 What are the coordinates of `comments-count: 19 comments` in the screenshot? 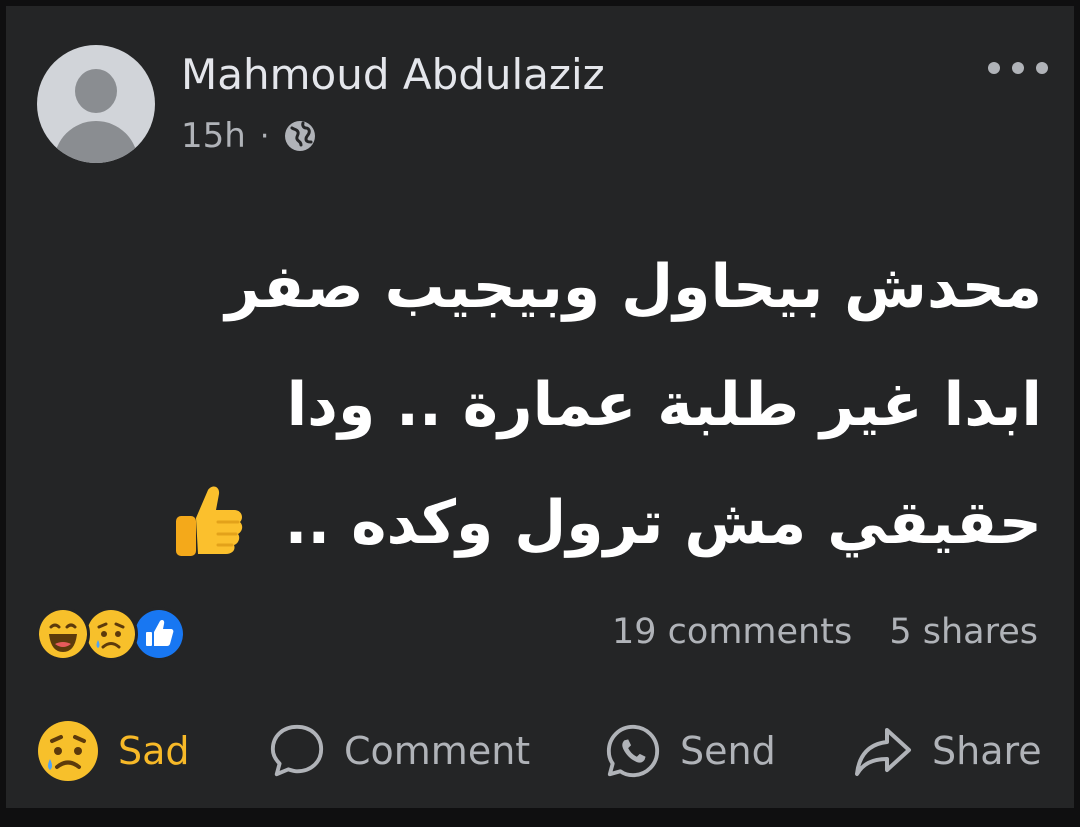 It's located at (732, 632).